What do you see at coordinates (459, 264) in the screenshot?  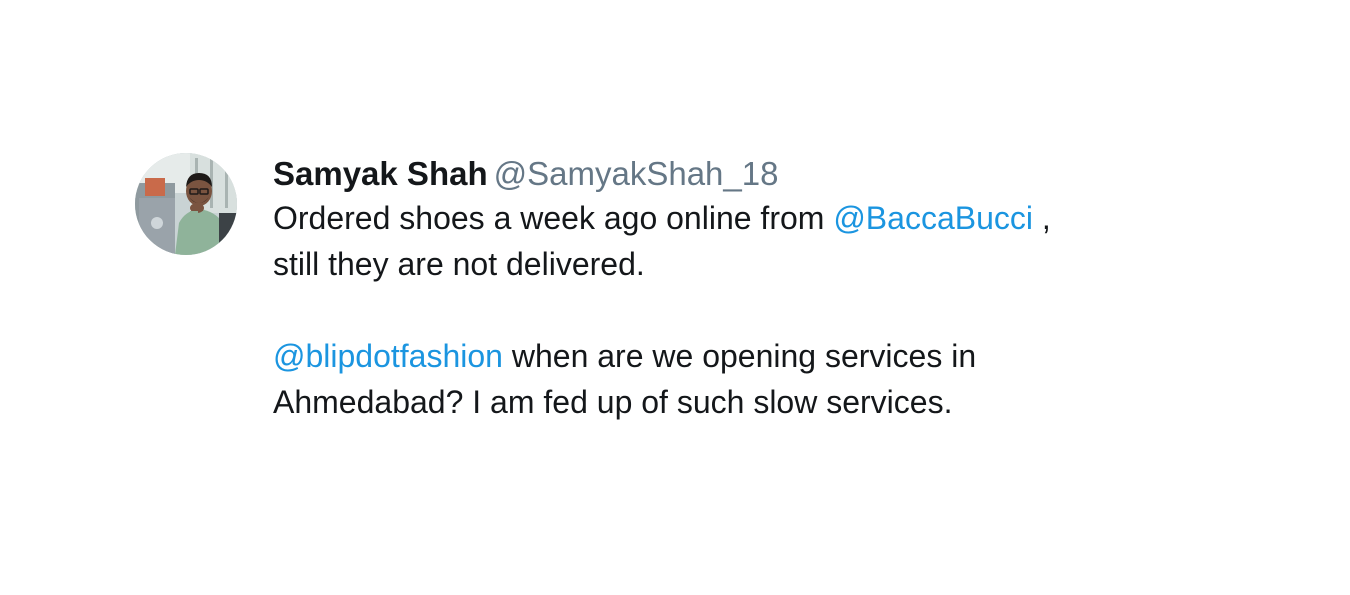 I see `tweet-text-segment: still they are not delivered.` at bounding box center [459, 264].